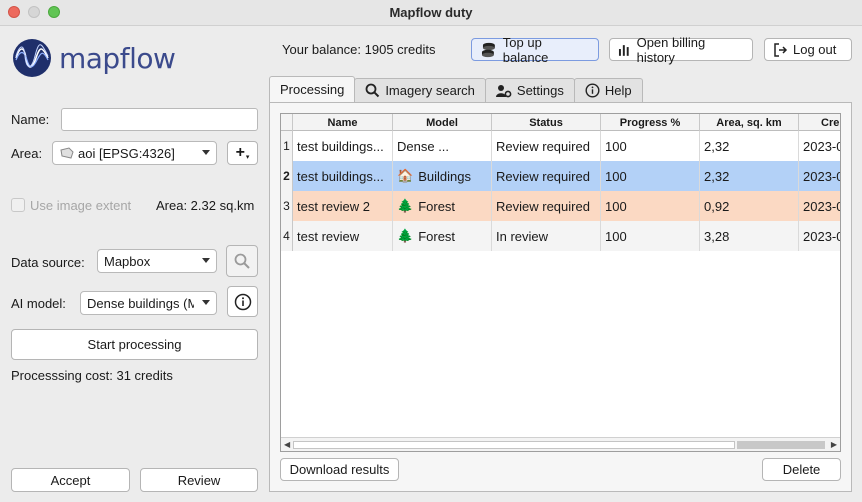  What do you see at coordinates (134, 344) in the screenshot?
I see `start-processing-button: Start processing` at bounding box center [134, 344].